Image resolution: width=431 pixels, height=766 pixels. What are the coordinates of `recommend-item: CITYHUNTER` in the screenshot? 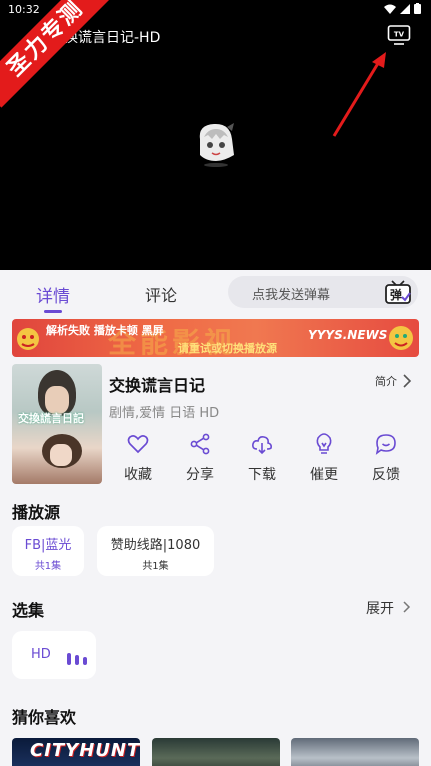 It's located at (76, 752).